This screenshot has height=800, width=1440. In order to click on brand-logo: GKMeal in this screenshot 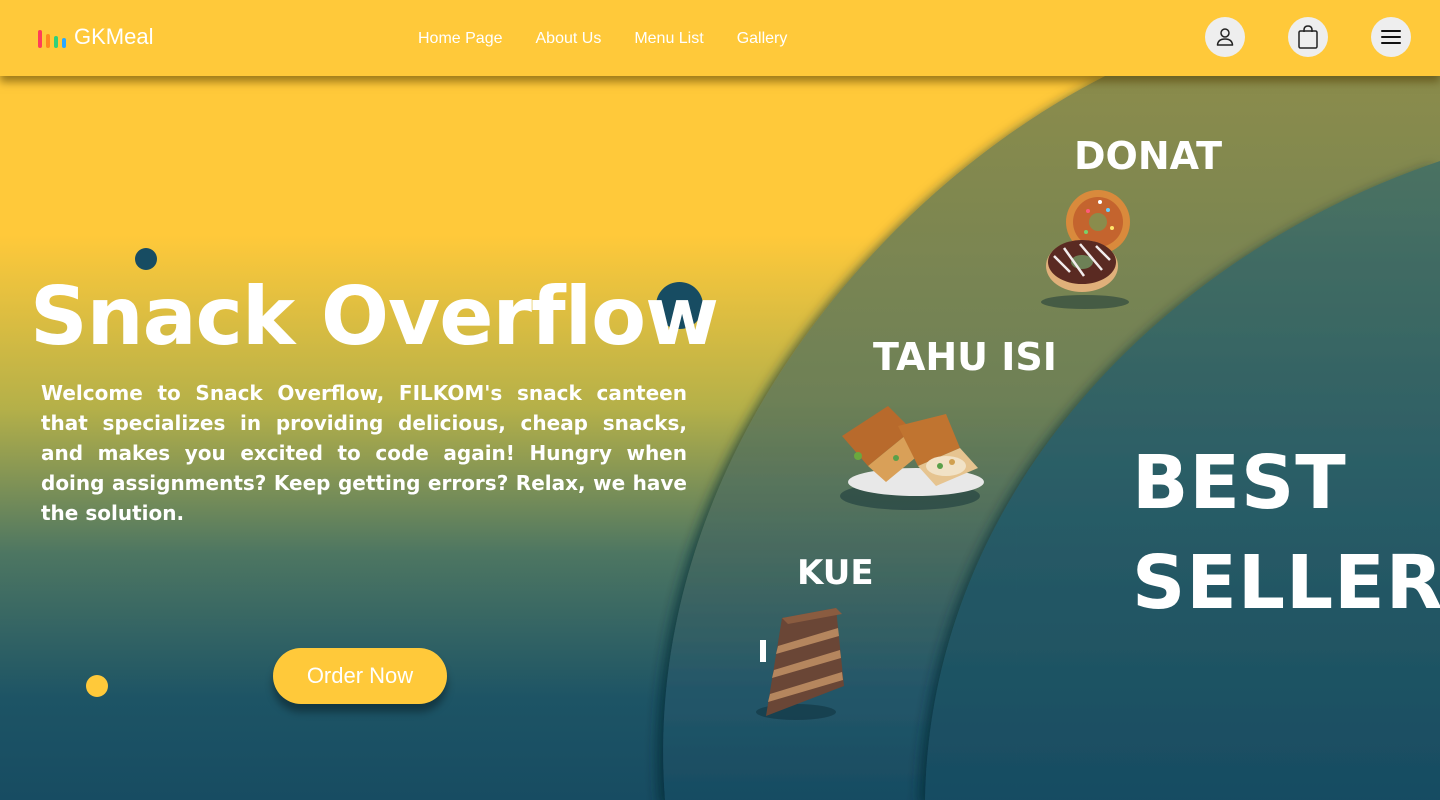, I will do `click(95, 37)`.